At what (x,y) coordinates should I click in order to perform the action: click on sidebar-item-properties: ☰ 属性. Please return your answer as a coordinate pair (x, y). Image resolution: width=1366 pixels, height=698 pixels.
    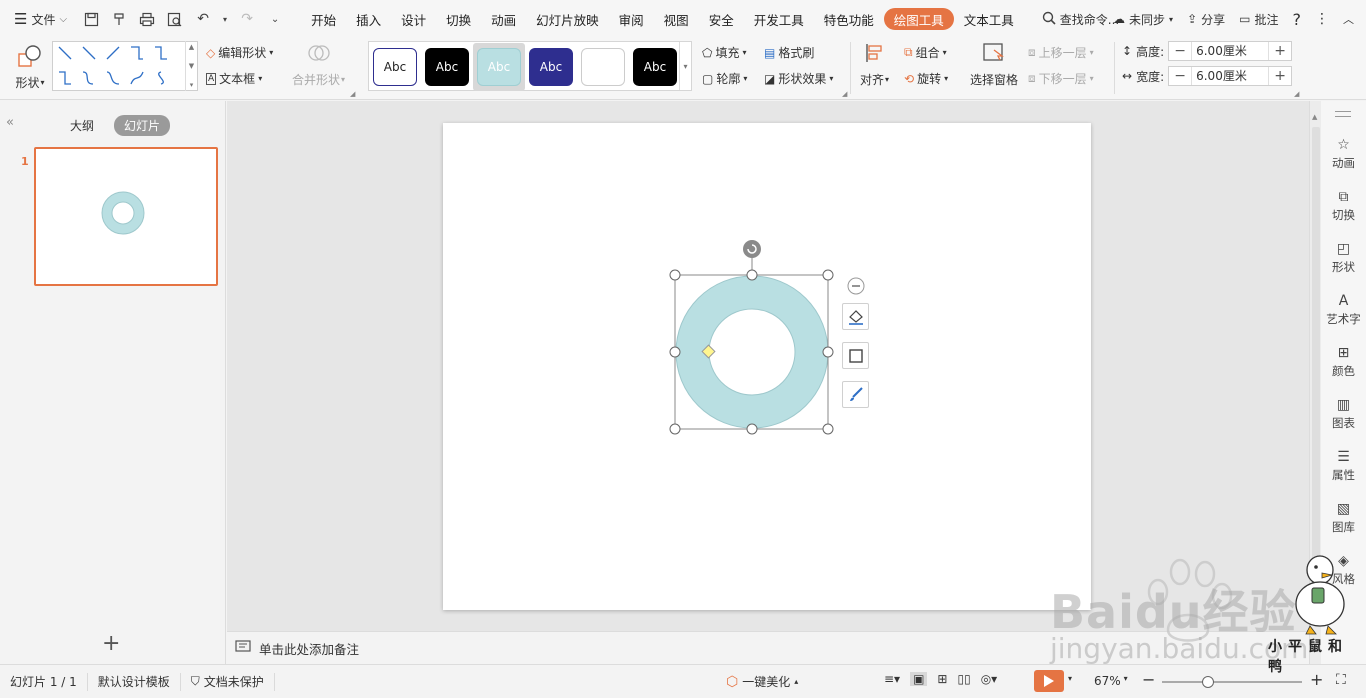
    Looking at the image, I should click on (1343, 466).